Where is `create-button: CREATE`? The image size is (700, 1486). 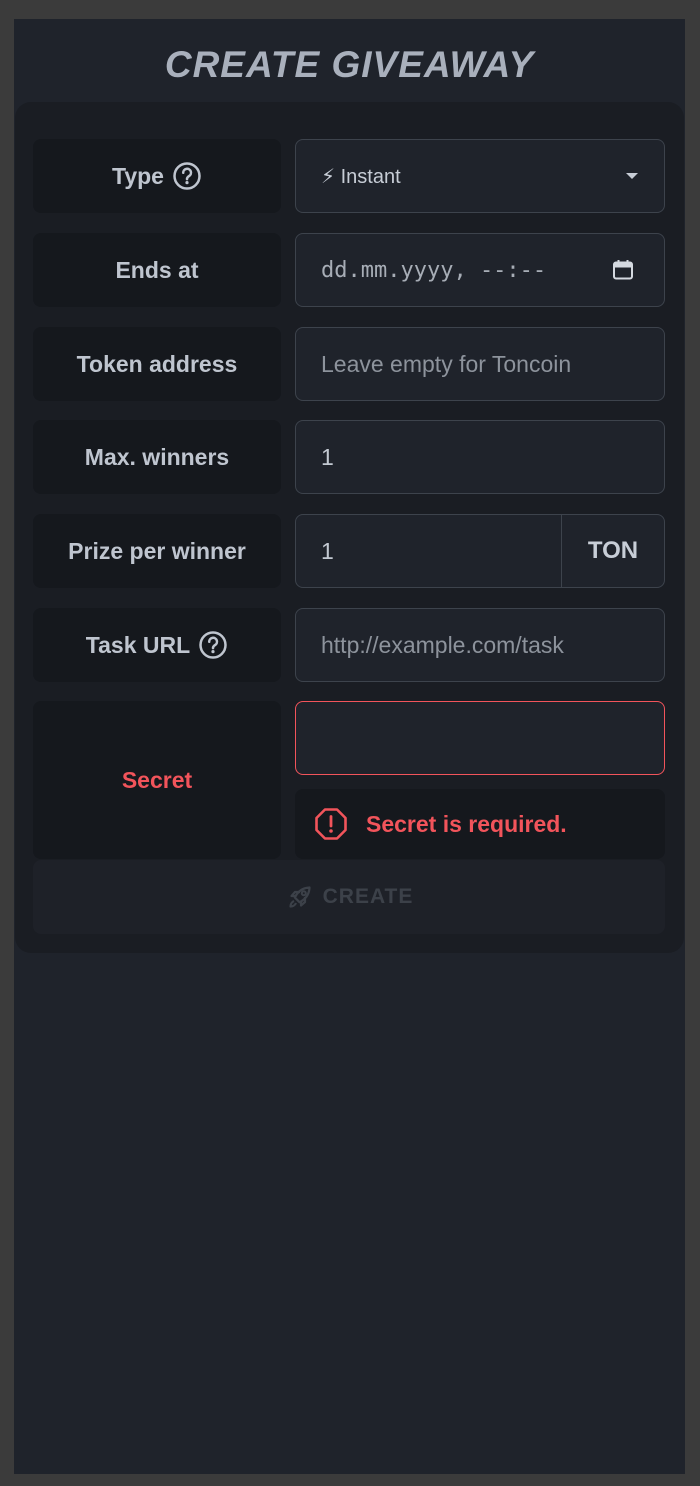 create-button: CREATE is located at coordinates (349, 897).